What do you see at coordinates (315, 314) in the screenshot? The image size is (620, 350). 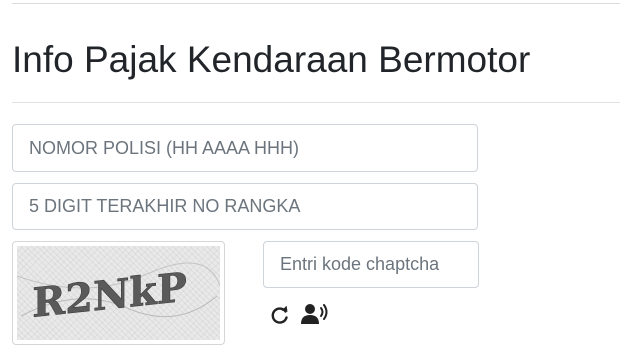 I see `audio-captcha-icon` at bounding box center [315, 314].